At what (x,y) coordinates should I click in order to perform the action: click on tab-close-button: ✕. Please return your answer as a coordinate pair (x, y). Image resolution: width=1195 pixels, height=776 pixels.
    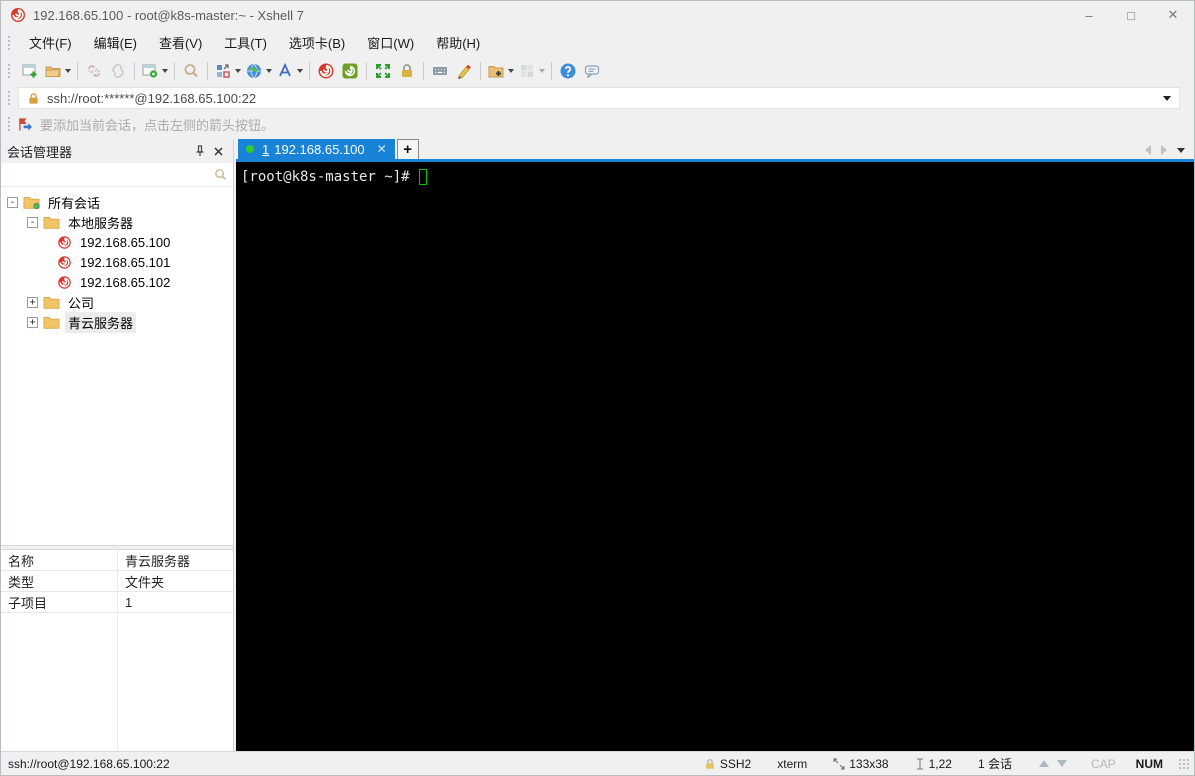
    Looking at the image, I should click on (382, 149).